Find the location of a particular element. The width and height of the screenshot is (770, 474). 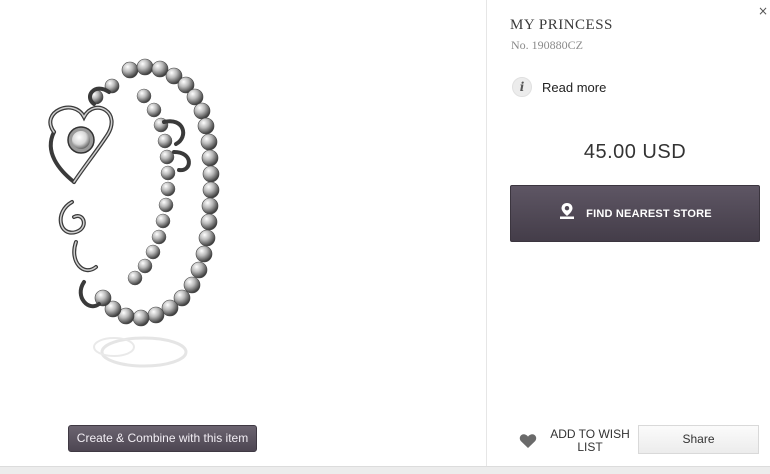

product-number: No. 190880CZ is located at coordinates (547, 45).